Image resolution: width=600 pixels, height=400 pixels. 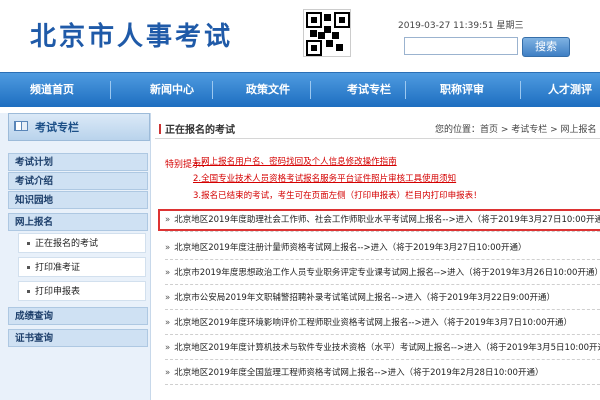 I want to click on sidebar-title: 考试专栏, so click(x=57, y=127).